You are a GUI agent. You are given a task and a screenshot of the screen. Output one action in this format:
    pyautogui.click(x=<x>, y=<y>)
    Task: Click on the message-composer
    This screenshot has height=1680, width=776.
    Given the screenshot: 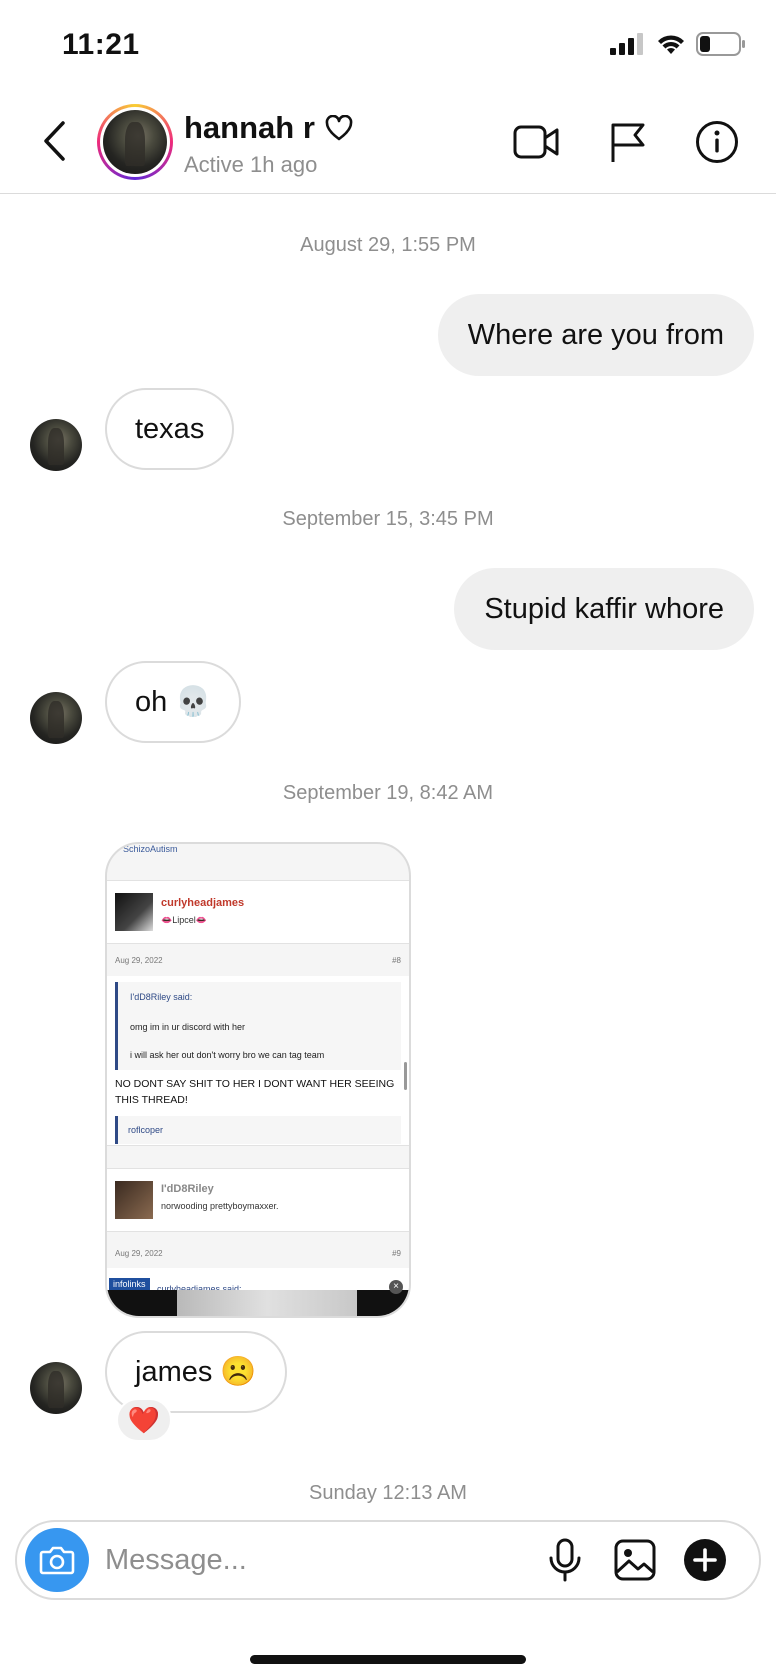 What is the action you would take?
    pyautogui.click(x=388, y=1560)
    